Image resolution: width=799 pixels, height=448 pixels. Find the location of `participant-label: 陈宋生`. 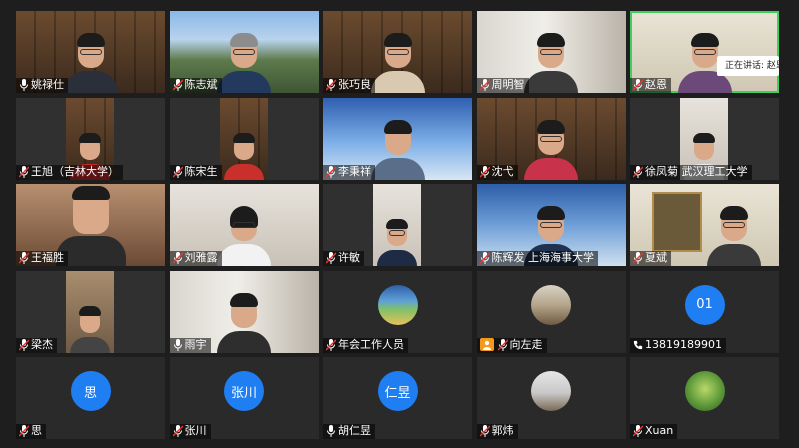

participant-label: 陈宋生 is located at coordinates (195, 172).